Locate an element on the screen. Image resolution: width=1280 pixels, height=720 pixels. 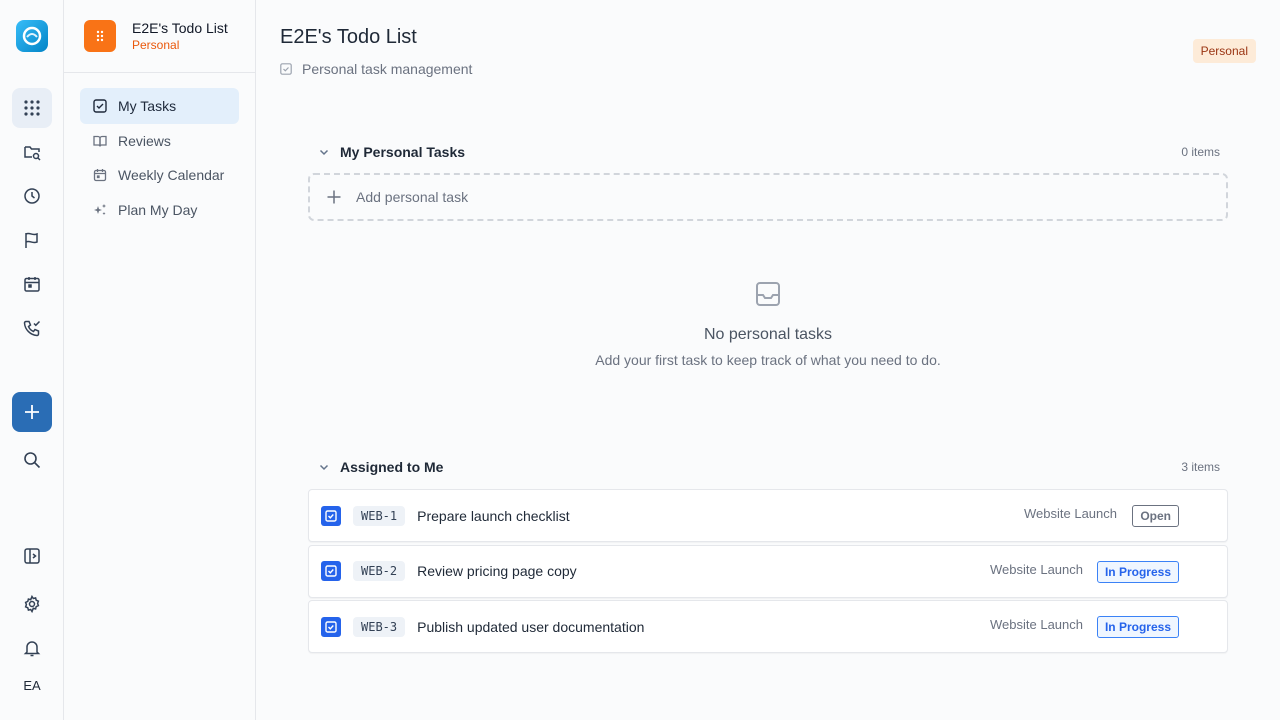
apps-grid-icon is located at coordinates (32, 108).